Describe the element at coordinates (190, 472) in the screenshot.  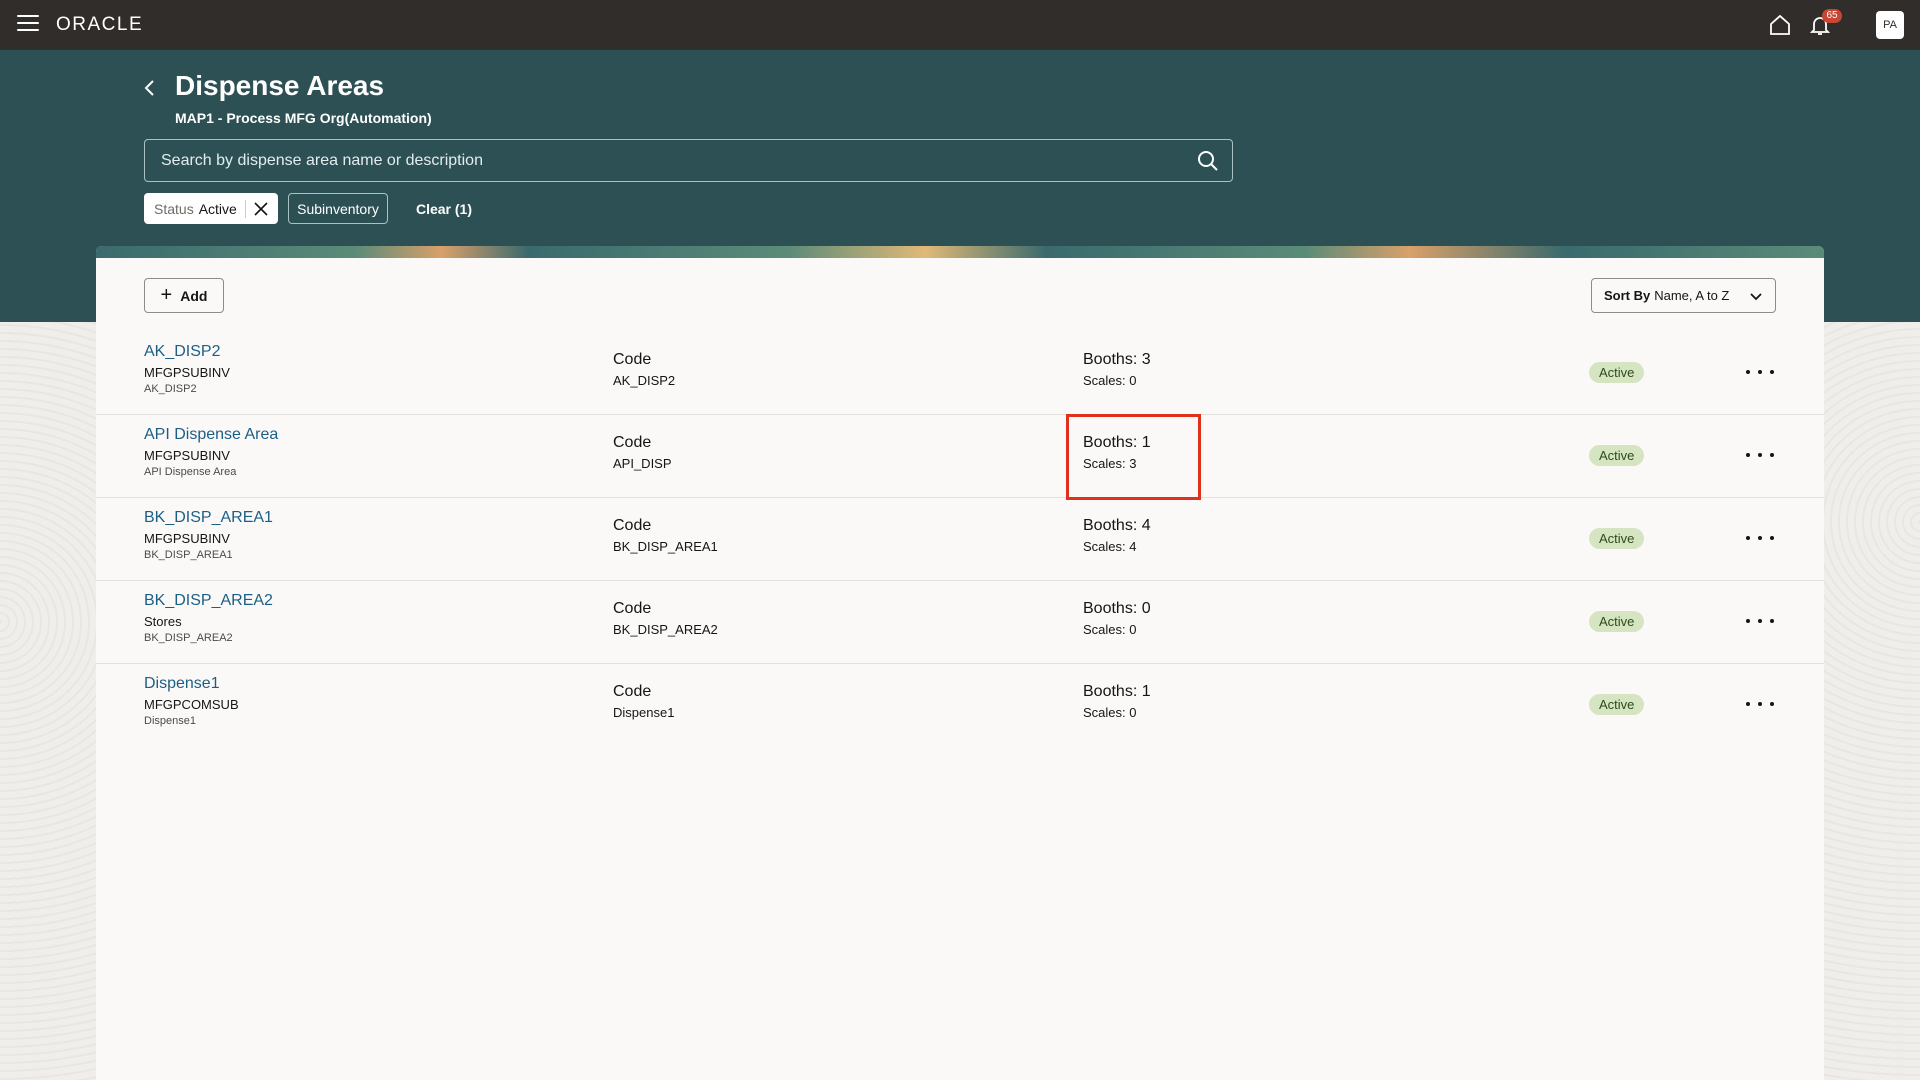
I see `description-text: API Dispense Area` at that location.